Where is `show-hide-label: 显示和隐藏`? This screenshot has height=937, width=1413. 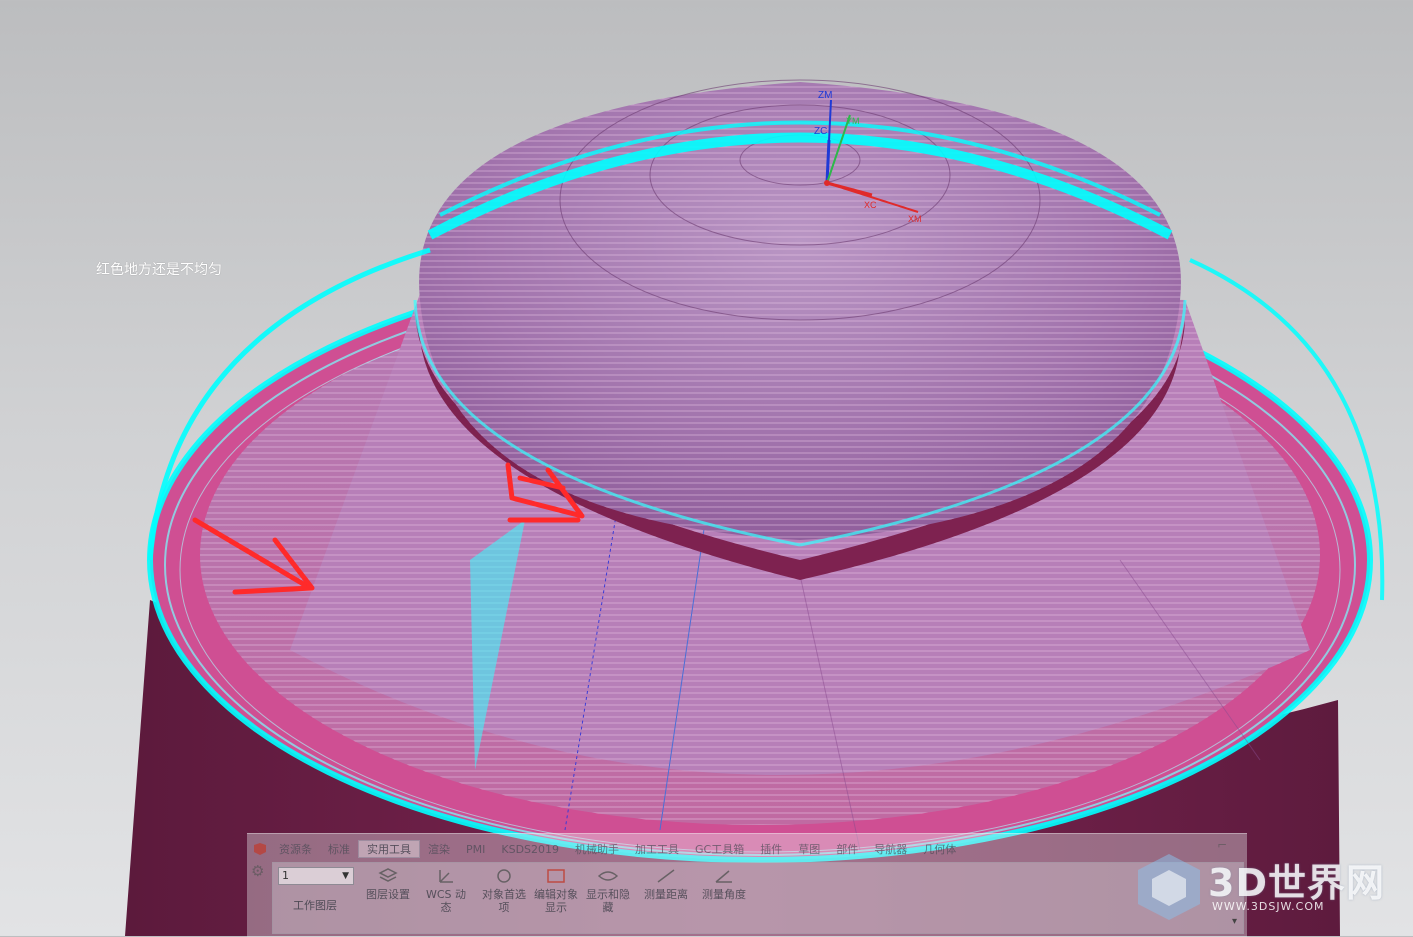 show-hide-label: 显示和隐藏 is located at coordinates (608, 901).